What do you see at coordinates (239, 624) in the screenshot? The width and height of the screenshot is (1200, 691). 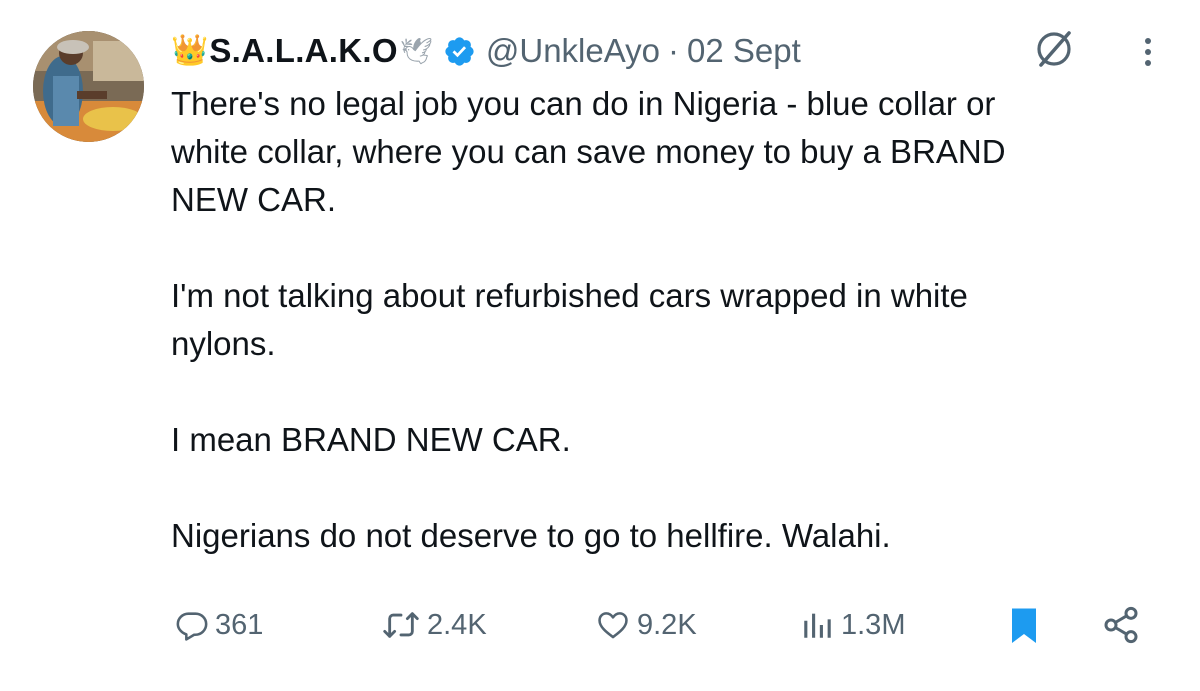 I see `reply-count: 361` at bounding box center [239, 624].